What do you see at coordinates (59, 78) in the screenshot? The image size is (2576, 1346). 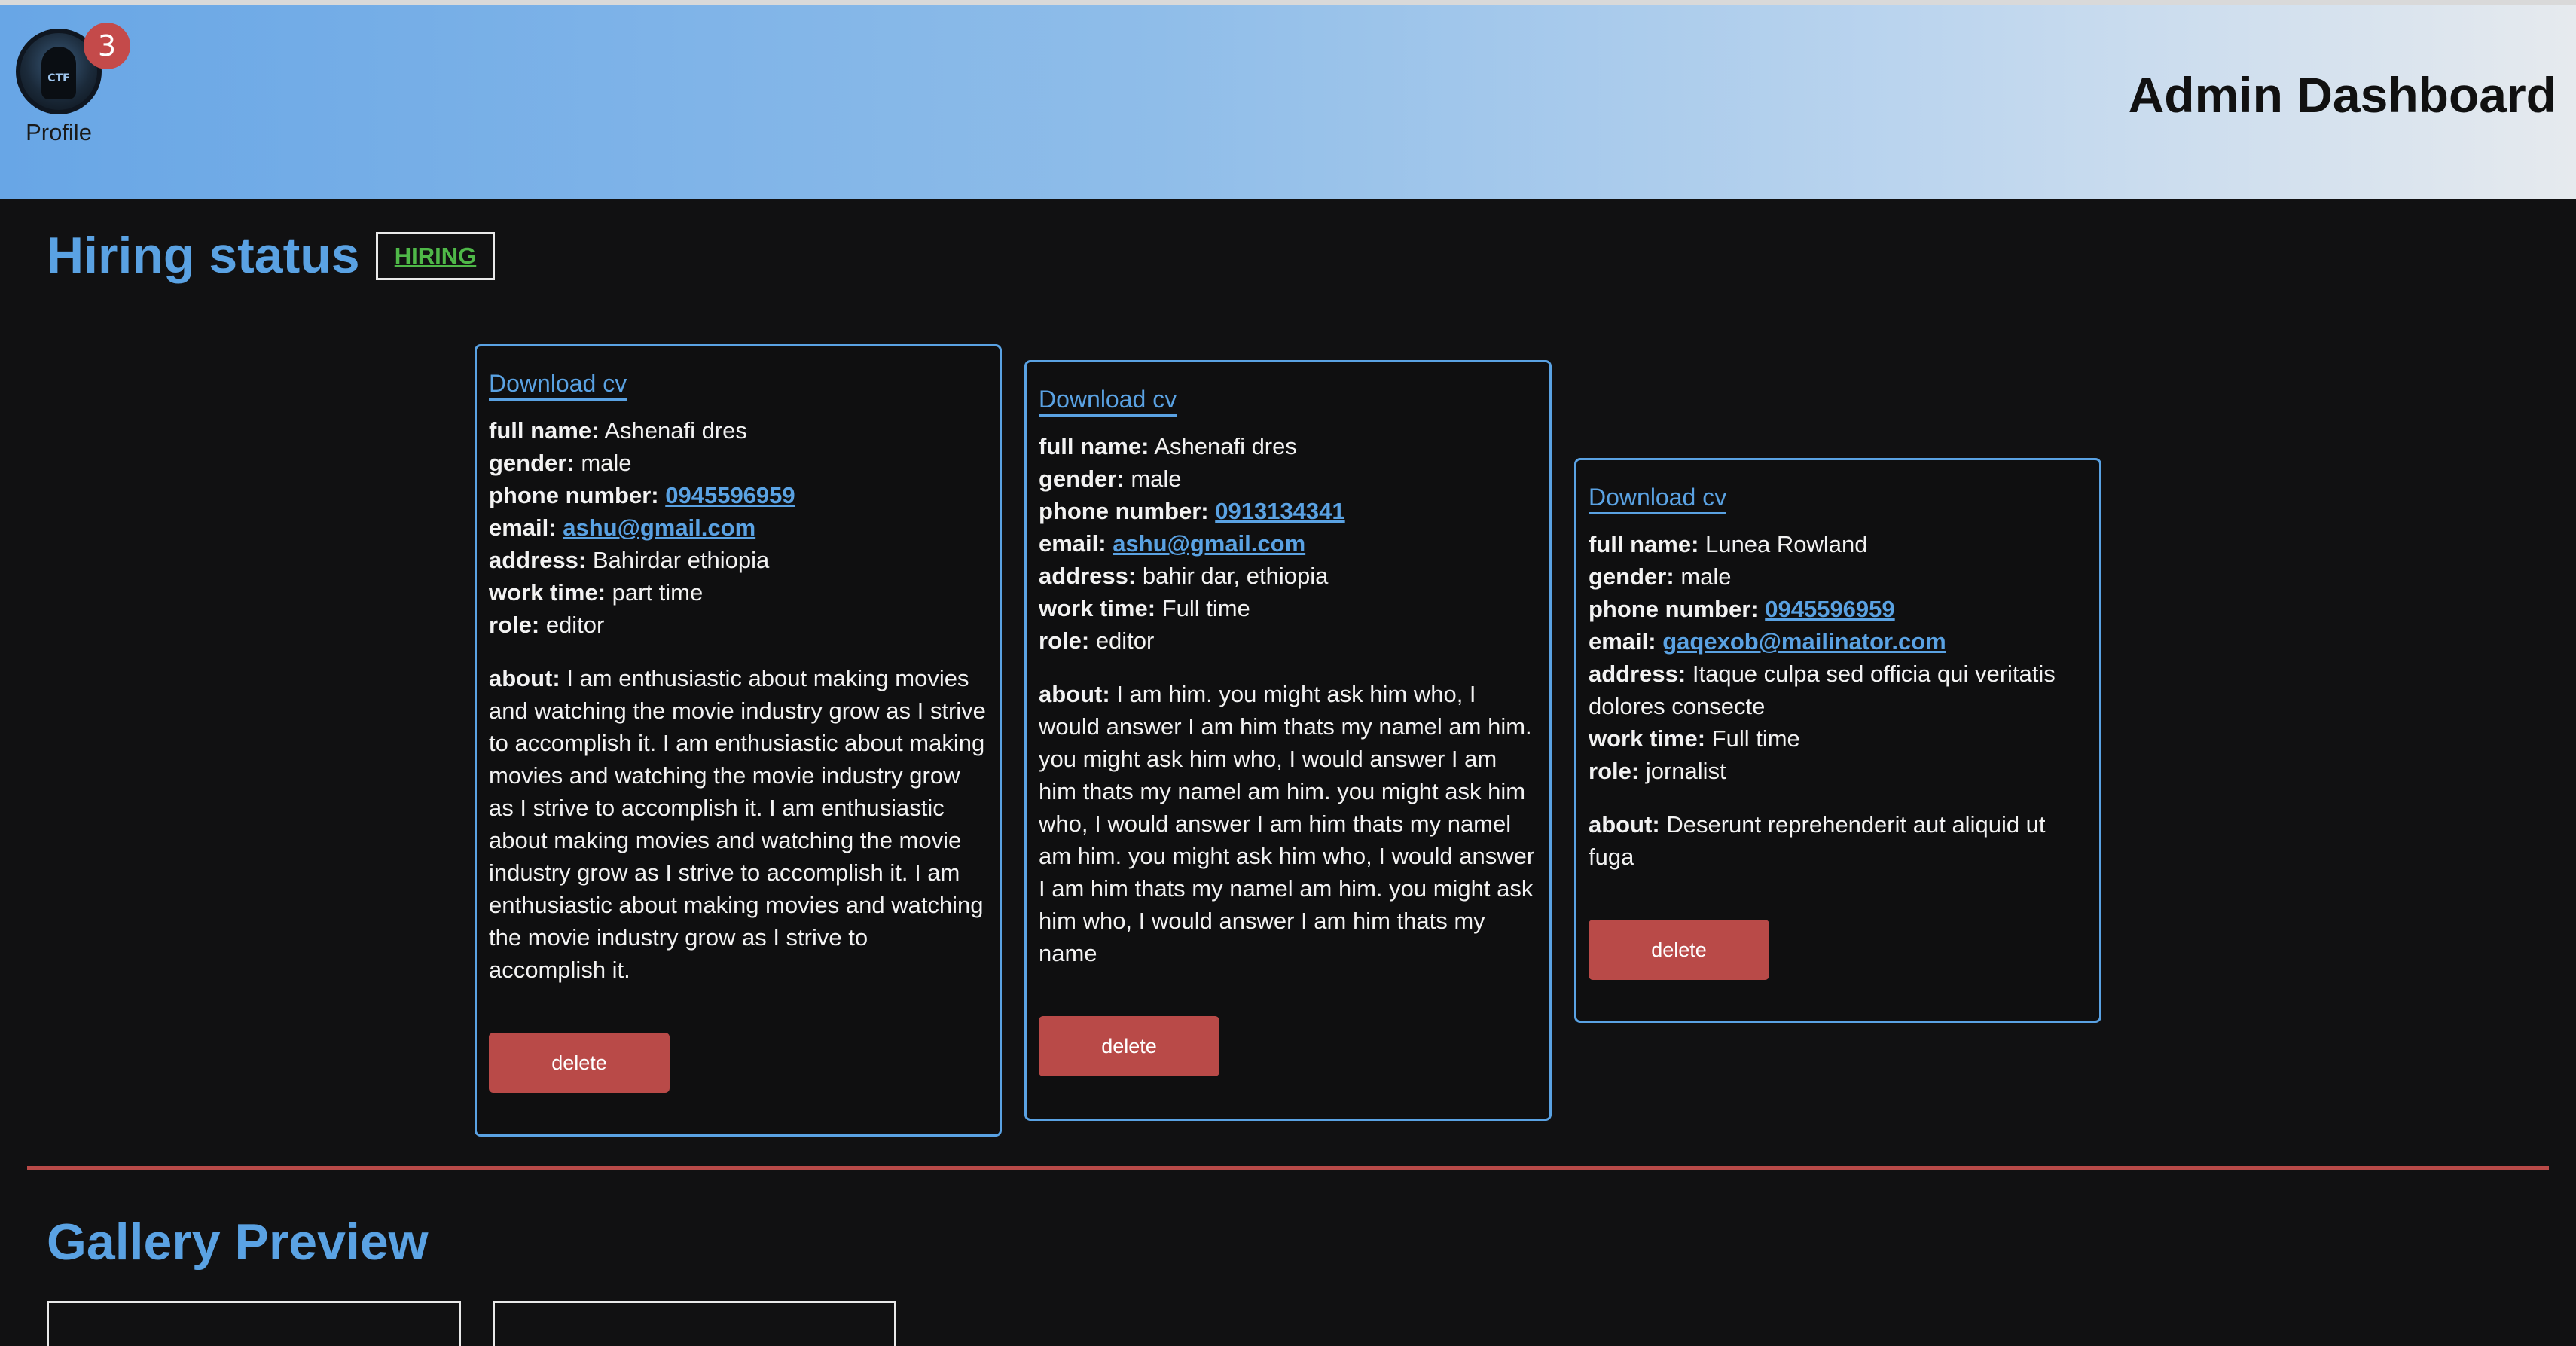 I see `avatar-logo-text: CTF` at bounding box center [59, 78].